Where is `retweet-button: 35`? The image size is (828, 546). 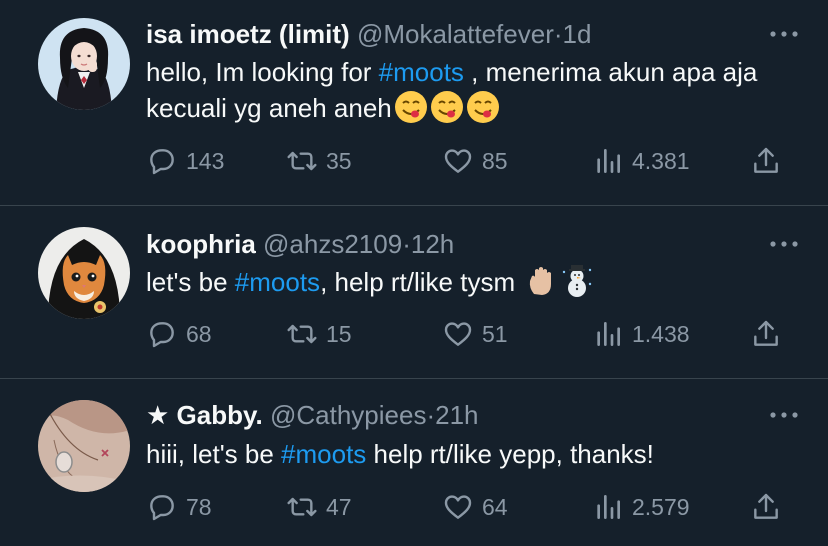
retweet-button: 35 is located at coordinates (319, 161).